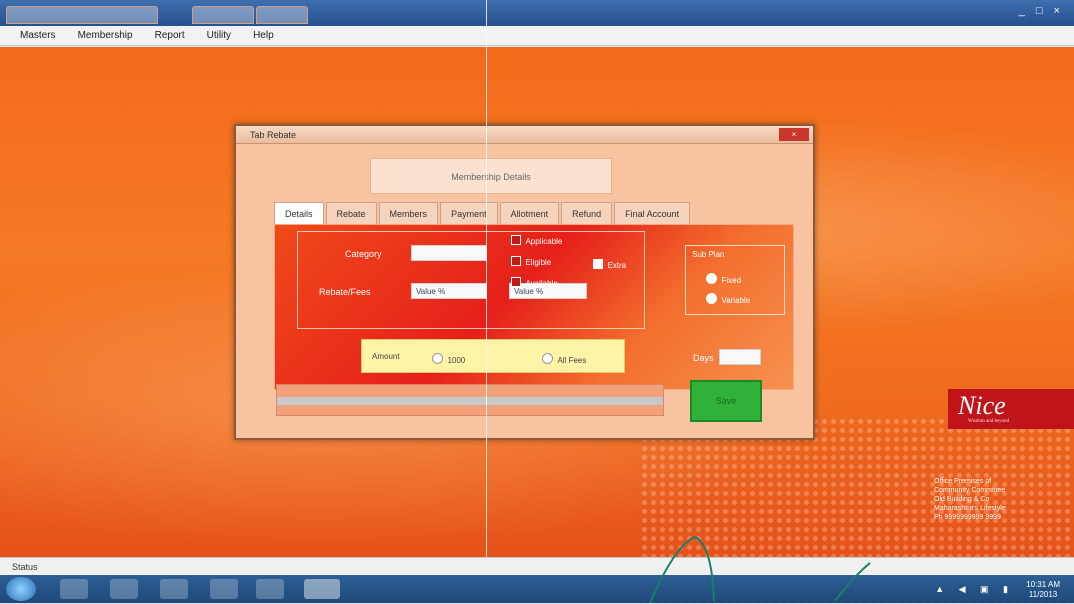 This screenshot has width=1074, height=604. What do you see at coordinates (124, 589) in the screenshot?
I see `taskbar-folder-icon` at bounding box center [124, 589].